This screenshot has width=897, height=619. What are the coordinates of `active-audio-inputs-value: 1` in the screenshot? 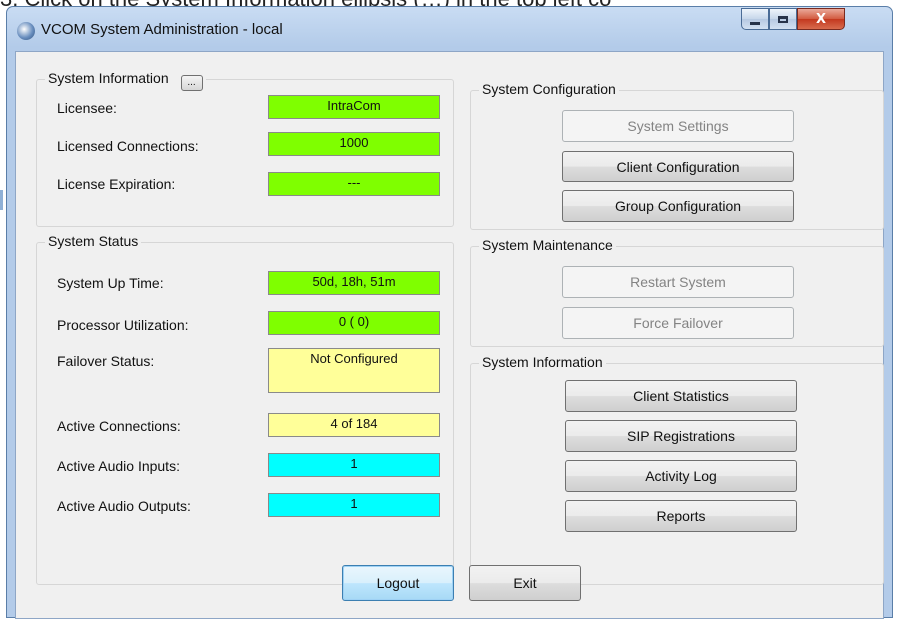 It's located at (354, 465).